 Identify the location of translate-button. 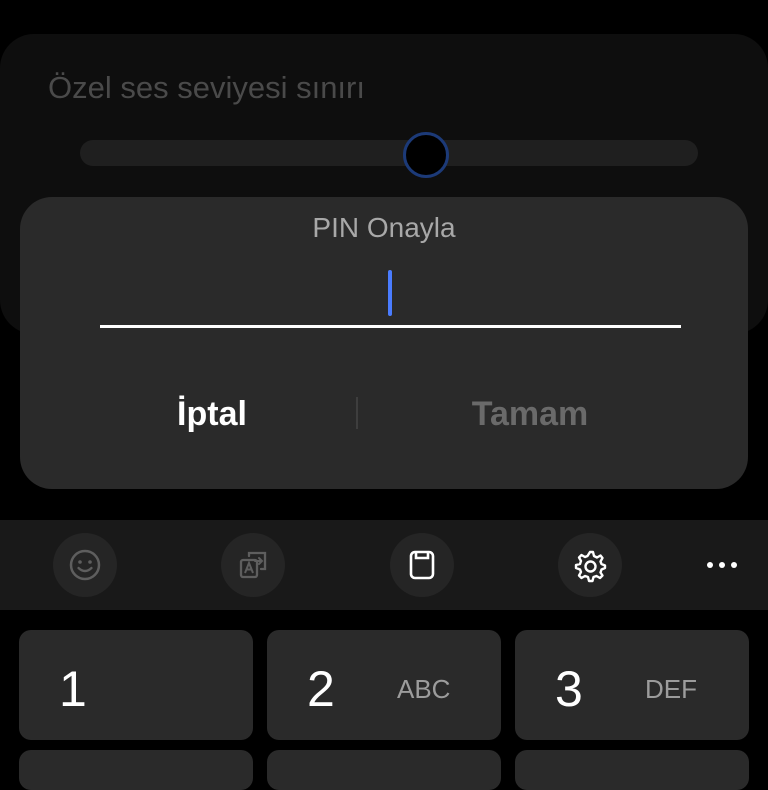
(253, 565).